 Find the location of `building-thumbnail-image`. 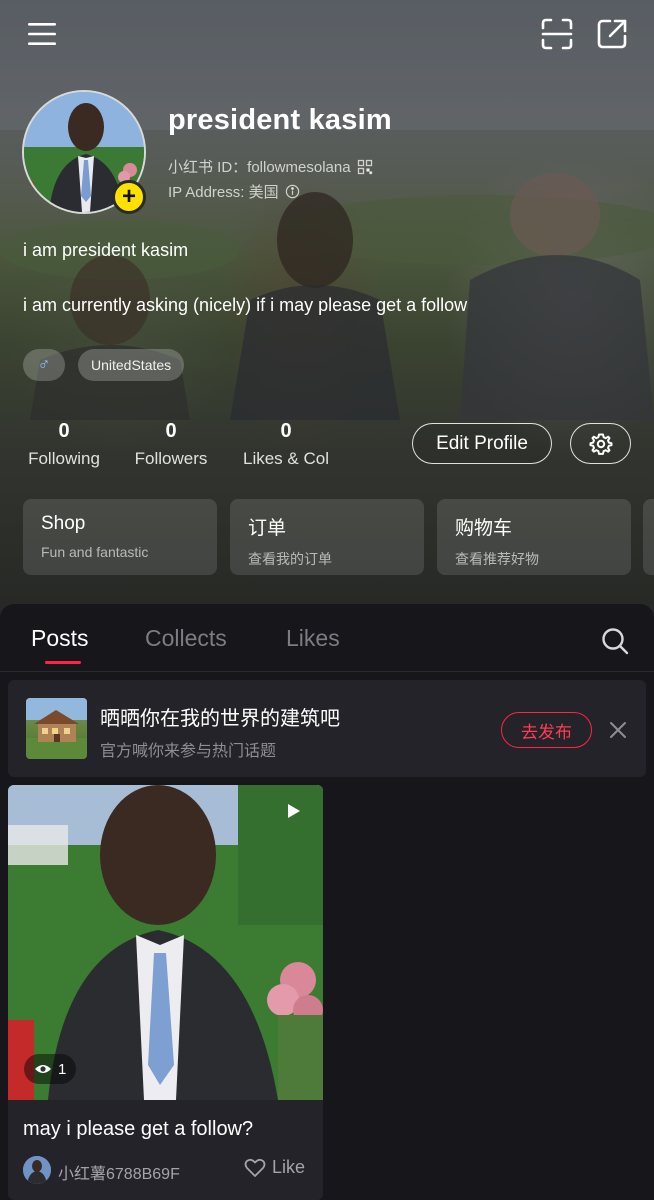

building-thumbnail-image is located at coordinates (56, 728).